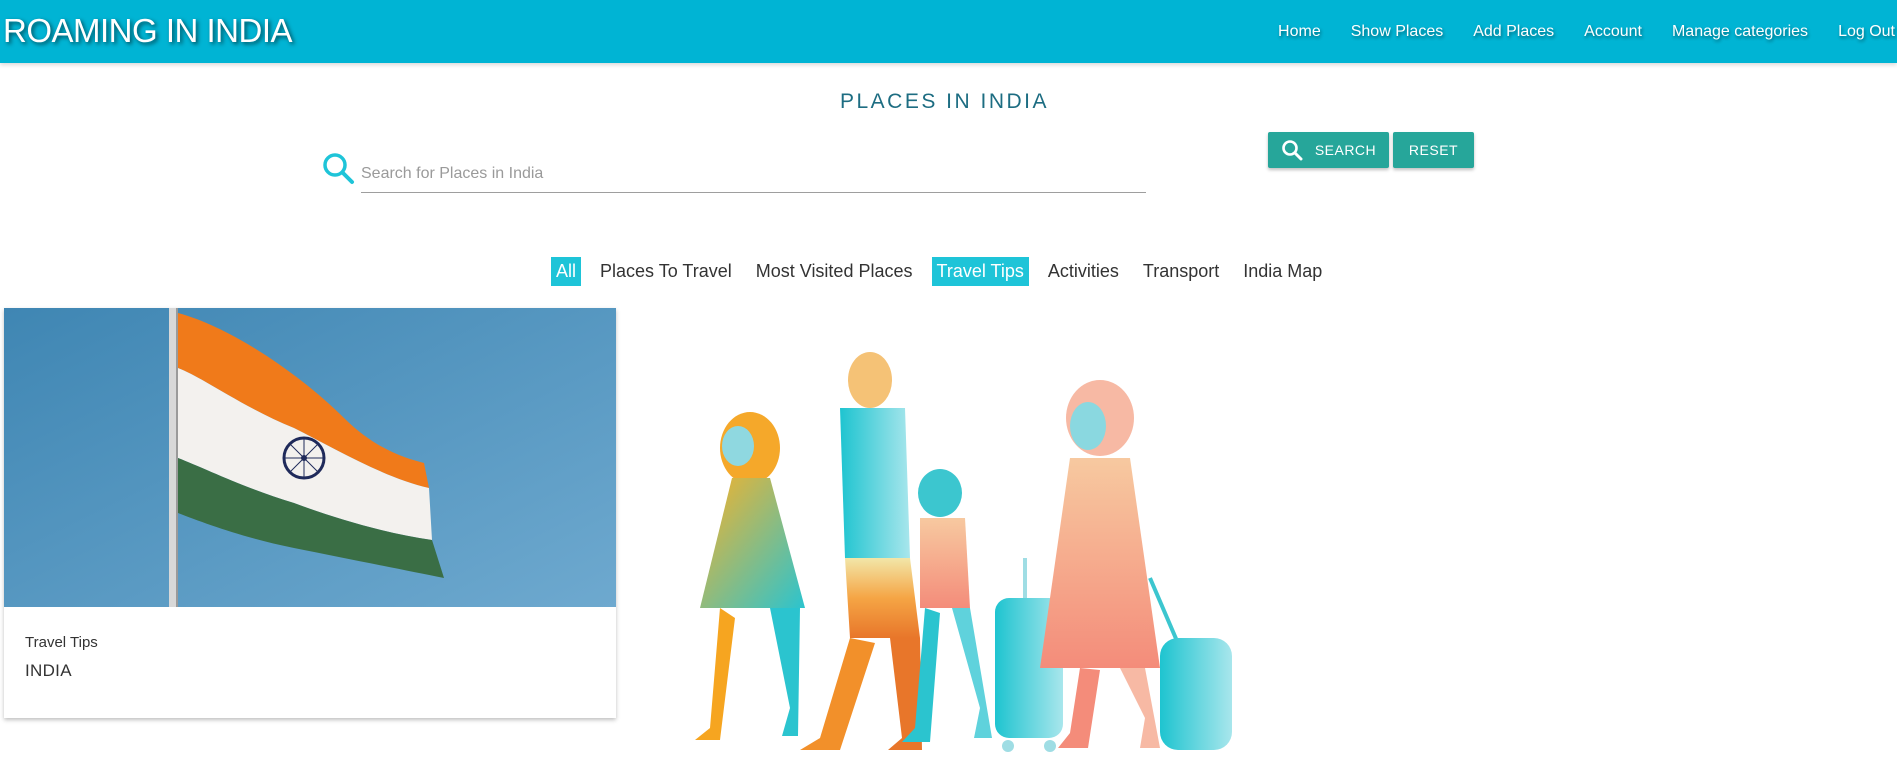  What do you see at coordinates (1292, 150) in the screenshot?
I see `search-button-icon` at bounding box center [1292, 150].